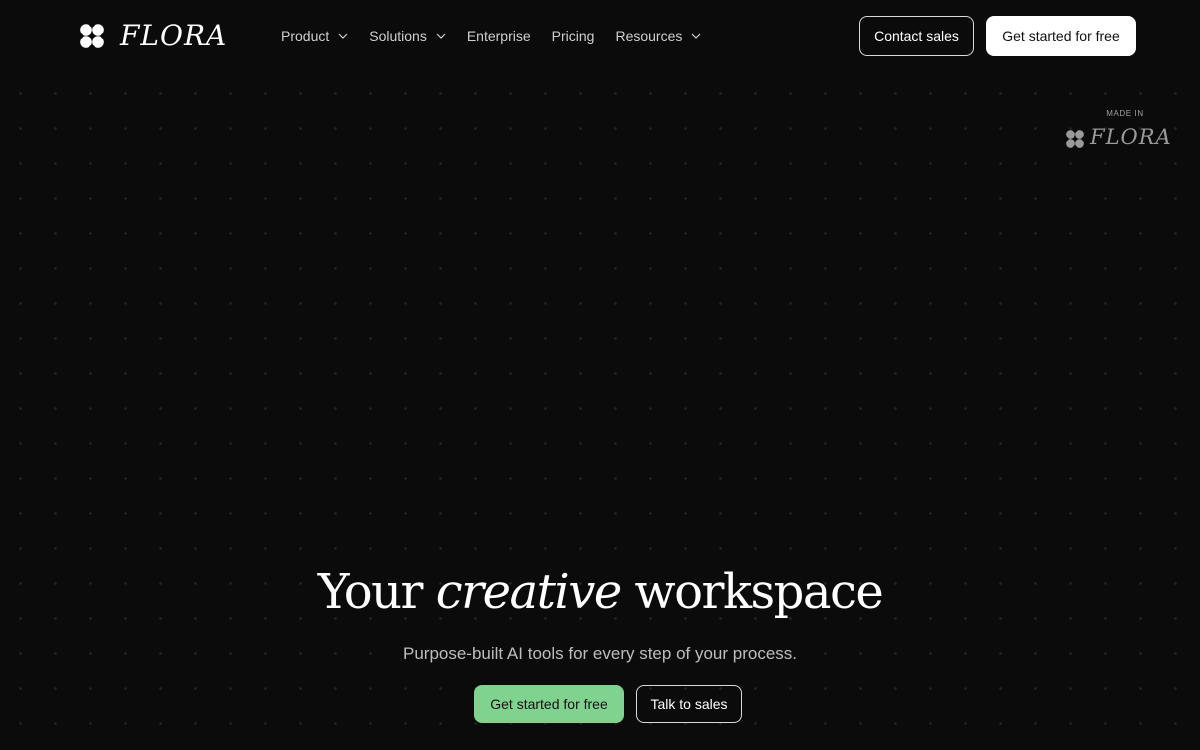 The width and height of the screenshot is (1200, 750). Describe the element at coordinates (1131, 137) in the screenshot. I see `badge-wordmark: FLORA` at that location.